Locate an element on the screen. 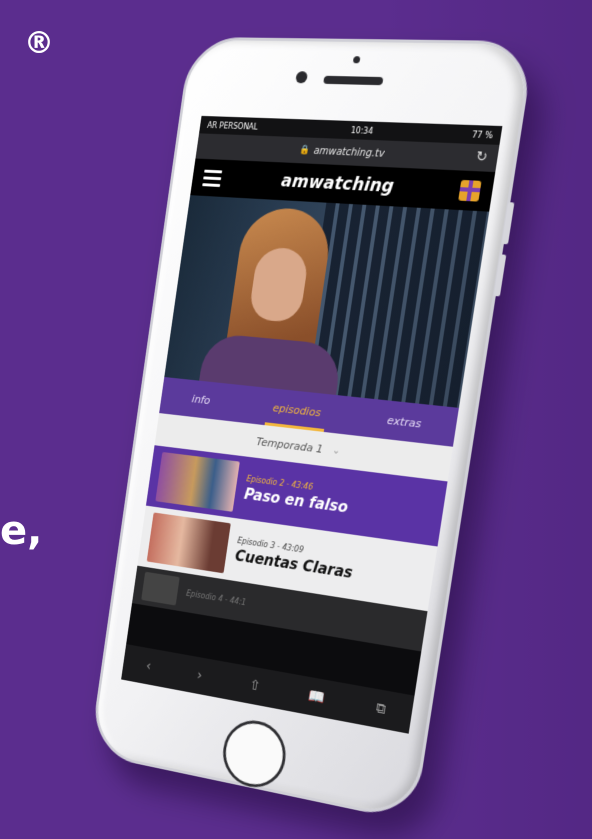 This screenshot has width=592, height=839. carrier-label: AR PERSONAL is located at coordinates (232, 126).